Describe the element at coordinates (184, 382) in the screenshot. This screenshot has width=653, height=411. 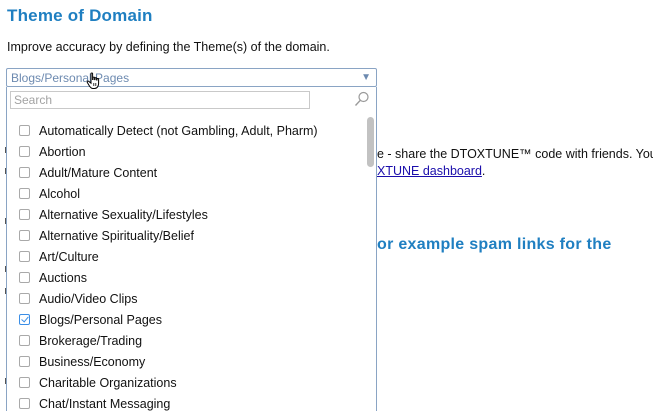
I see `theme-option: Charitable Organizations` at that location.